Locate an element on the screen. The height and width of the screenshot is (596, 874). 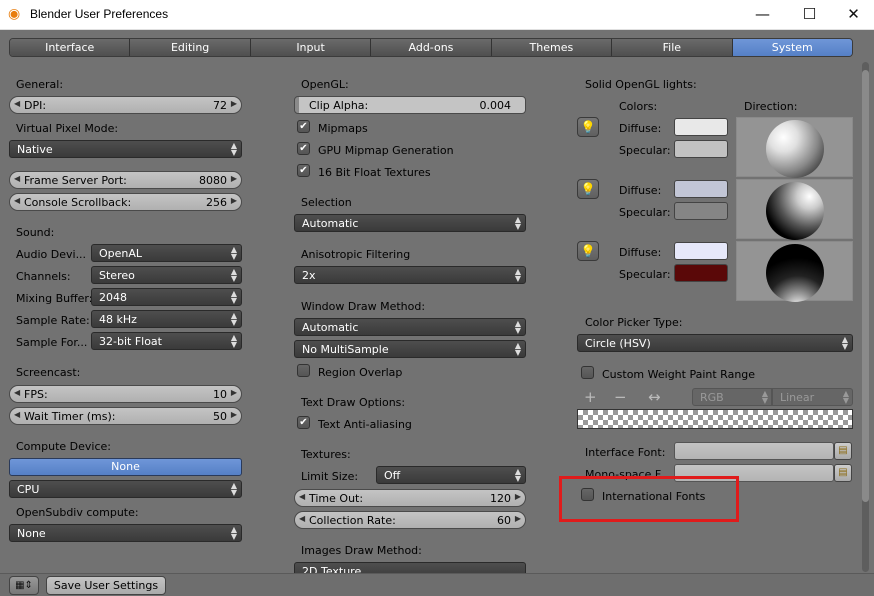
console-scrollback-field: ◀ Console Scrollback: 256 ▶ is located at coordinates (125, 202).